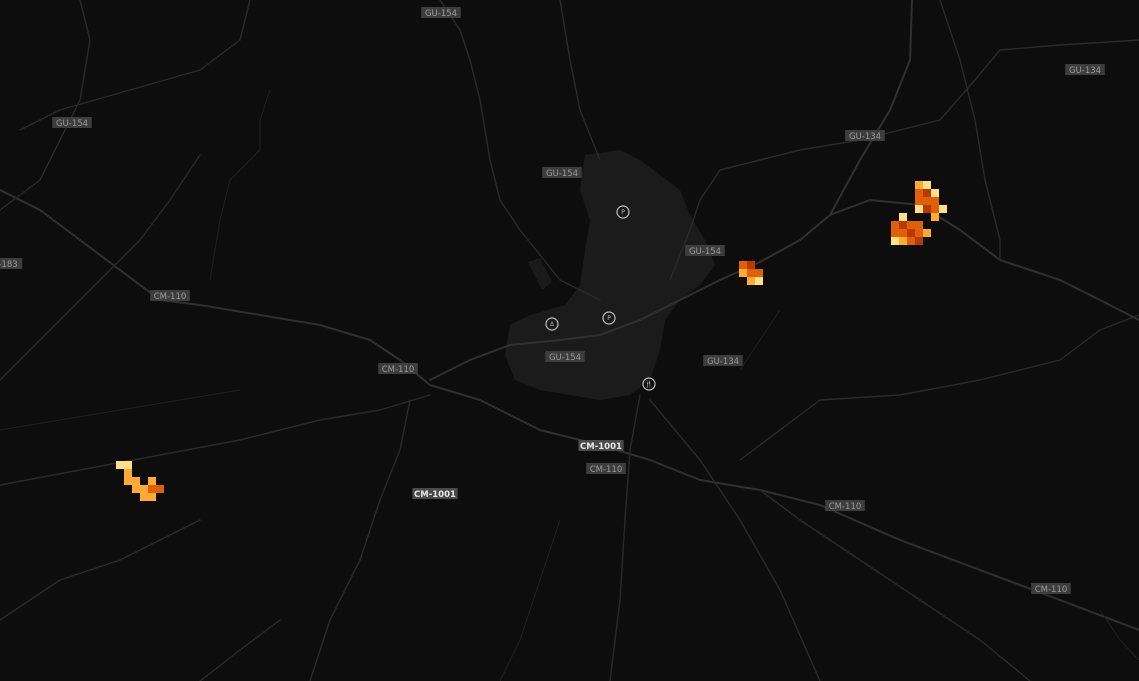 The image size is (1139, 681). I want to click on road-label-cm110-west: CM-110, so click(170, 296).